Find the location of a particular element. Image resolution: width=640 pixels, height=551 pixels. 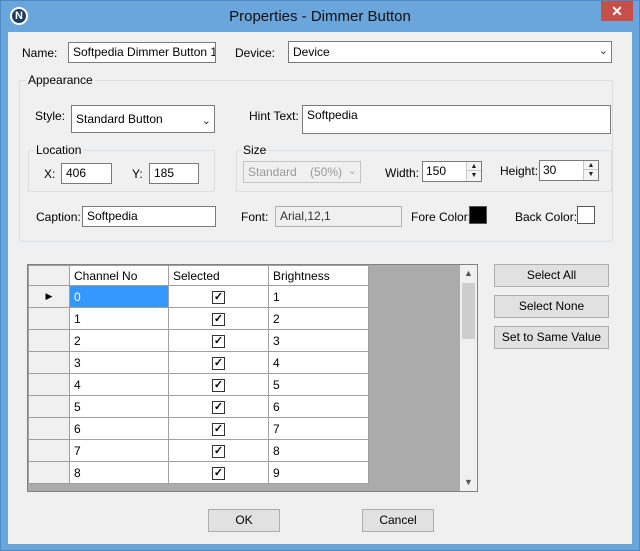

row-header-cell: ▶ is located at coordinates (49, 296).